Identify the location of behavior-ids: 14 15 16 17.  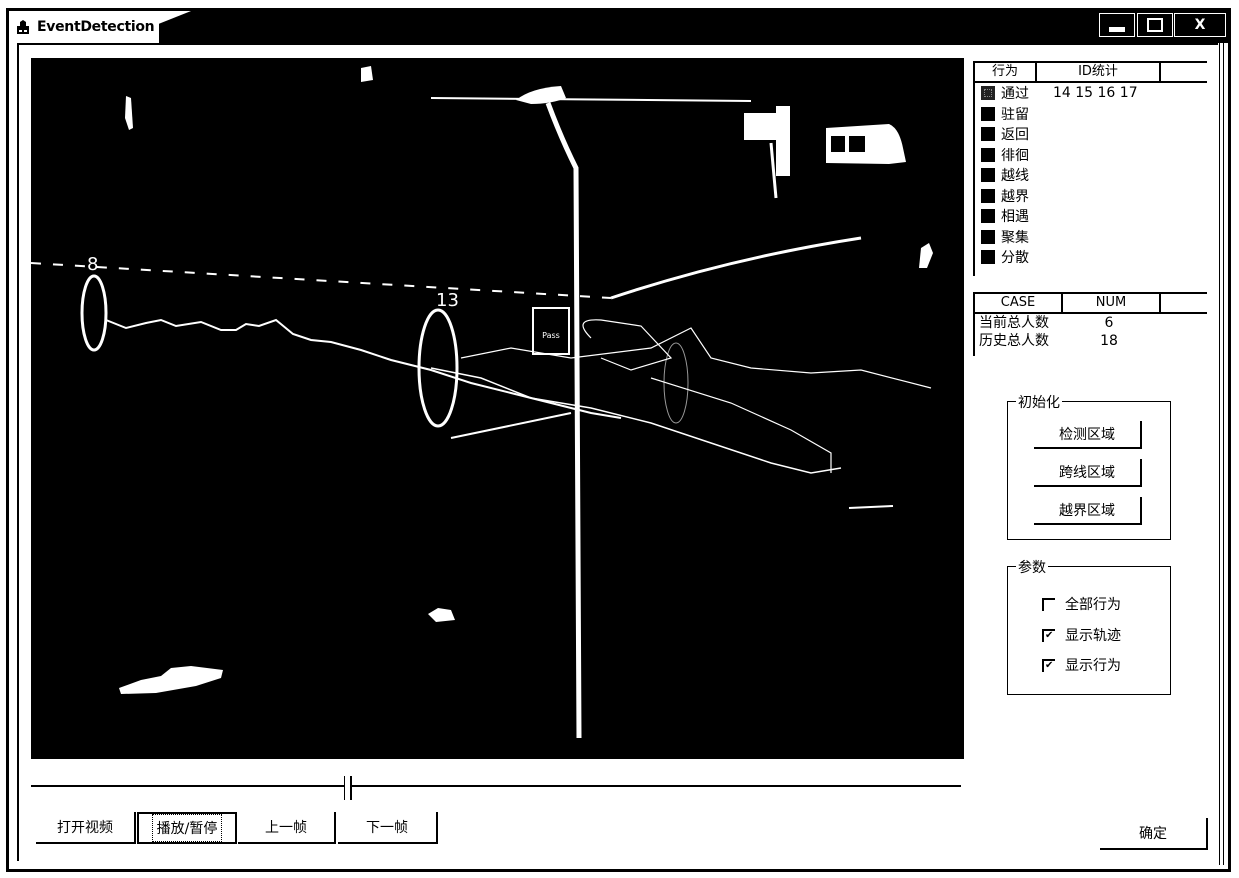
(1095, 93).